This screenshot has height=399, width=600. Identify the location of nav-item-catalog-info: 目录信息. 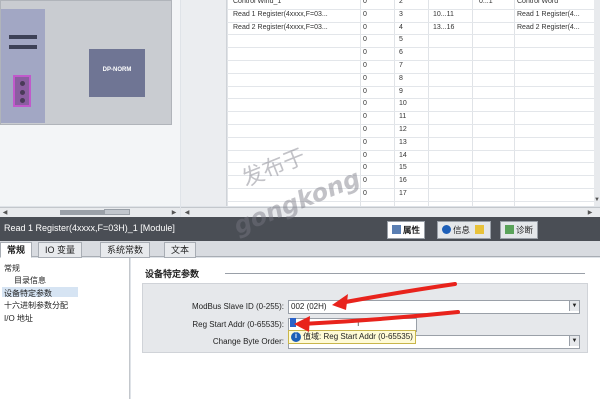
(30, 280).